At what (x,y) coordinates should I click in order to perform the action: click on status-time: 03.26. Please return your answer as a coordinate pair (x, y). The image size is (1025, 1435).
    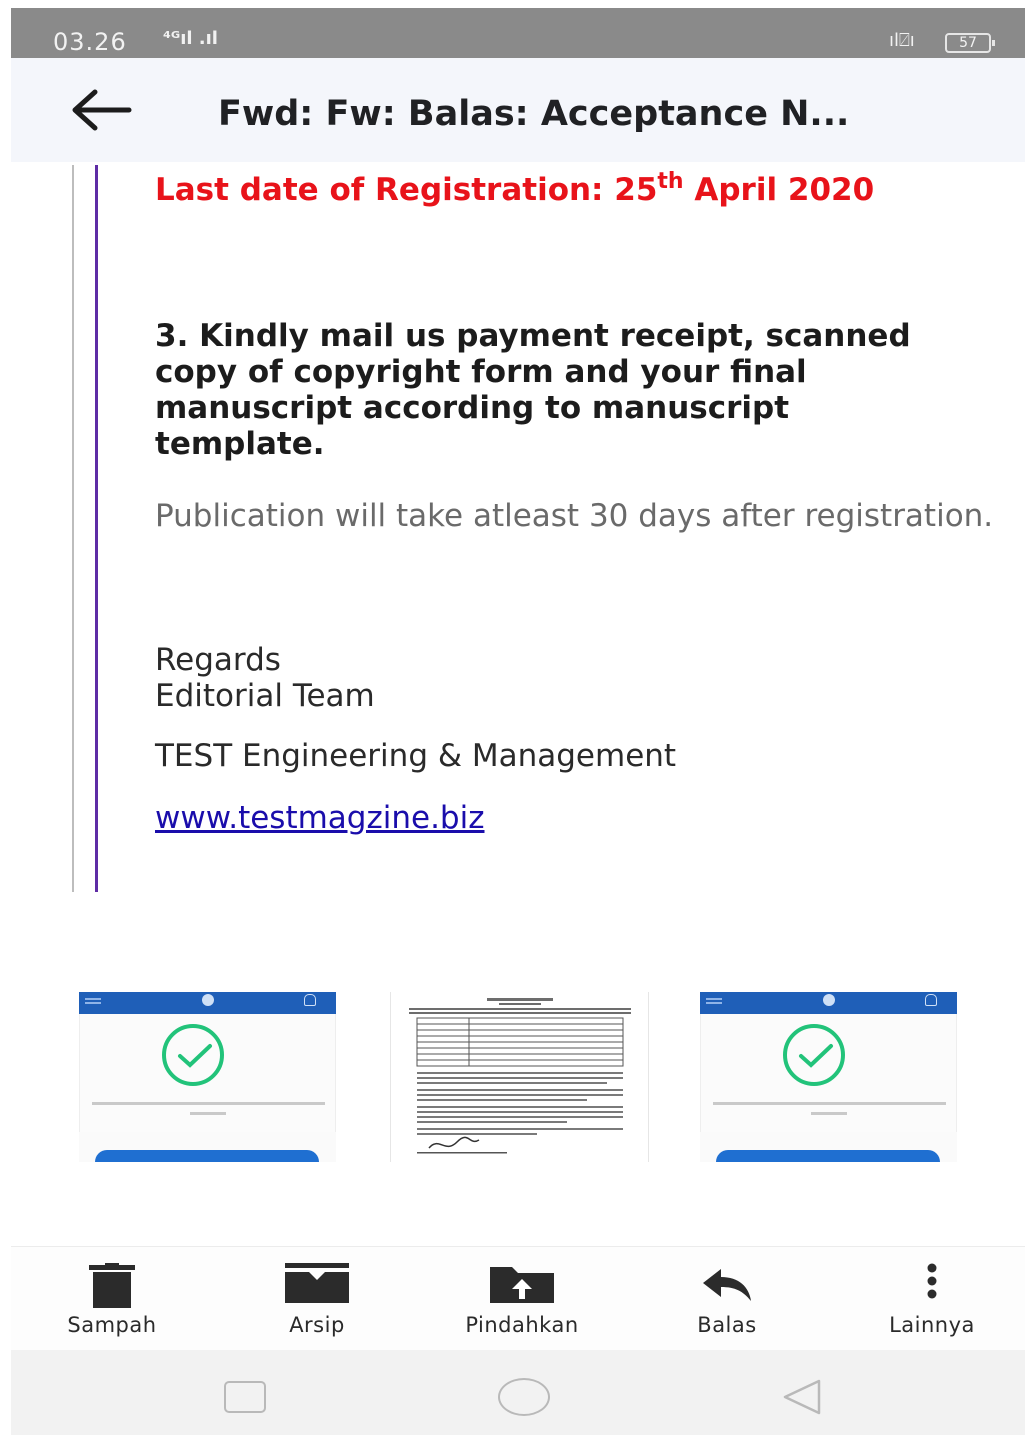
    Looking at the image, I should click on (90, 42).